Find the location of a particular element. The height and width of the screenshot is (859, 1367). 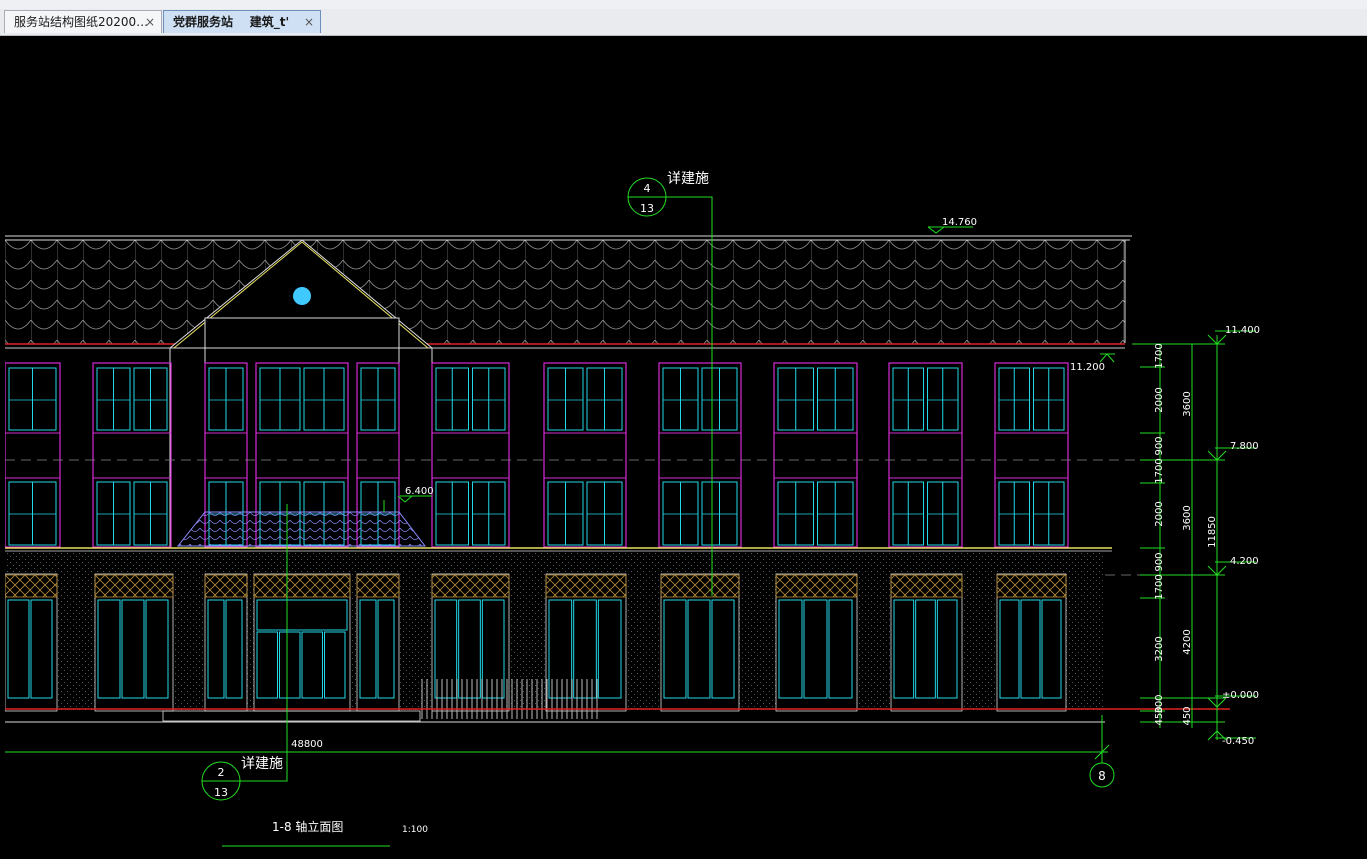

entrance-canopy is located at coordinates (301, 529).